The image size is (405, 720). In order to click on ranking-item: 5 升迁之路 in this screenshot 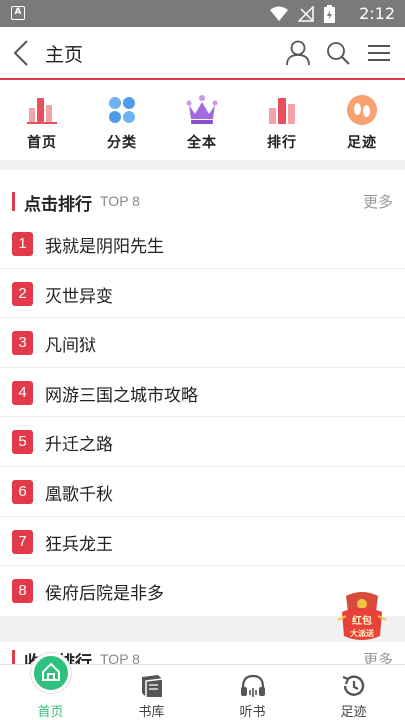, I will do `click(202, 442)`.